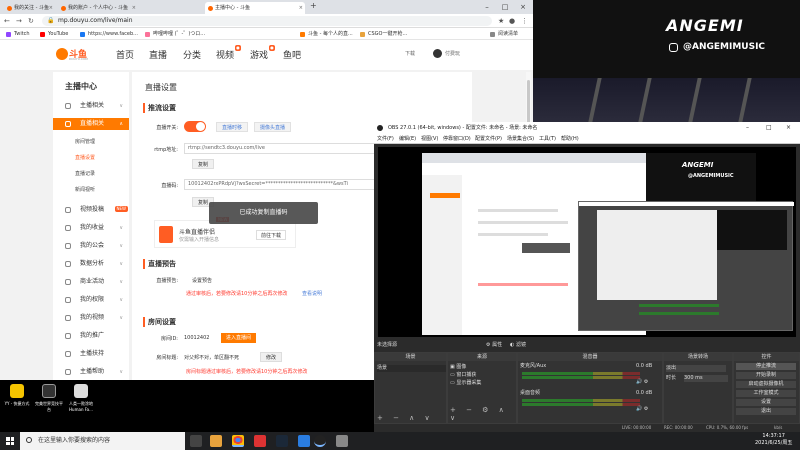 The height and width of the screenshot is (450, 800). I want to click on sidebar-item-anchor: 主播相关 ∨, so click(91, 106).